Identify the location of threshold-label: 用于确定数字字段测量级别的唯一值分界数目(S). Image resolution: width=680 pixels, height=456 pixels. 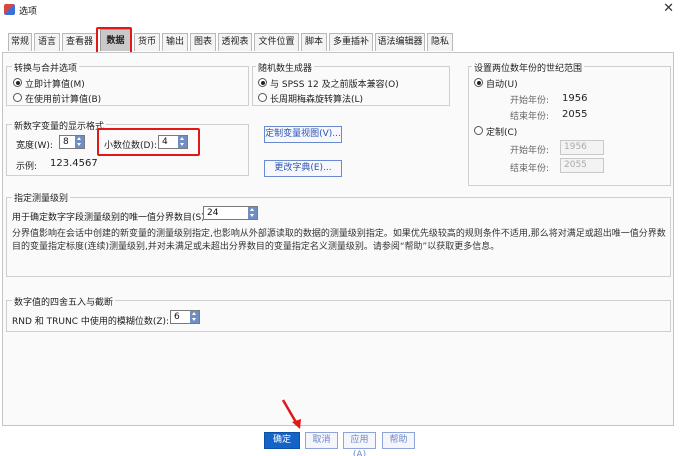
(108, 218).